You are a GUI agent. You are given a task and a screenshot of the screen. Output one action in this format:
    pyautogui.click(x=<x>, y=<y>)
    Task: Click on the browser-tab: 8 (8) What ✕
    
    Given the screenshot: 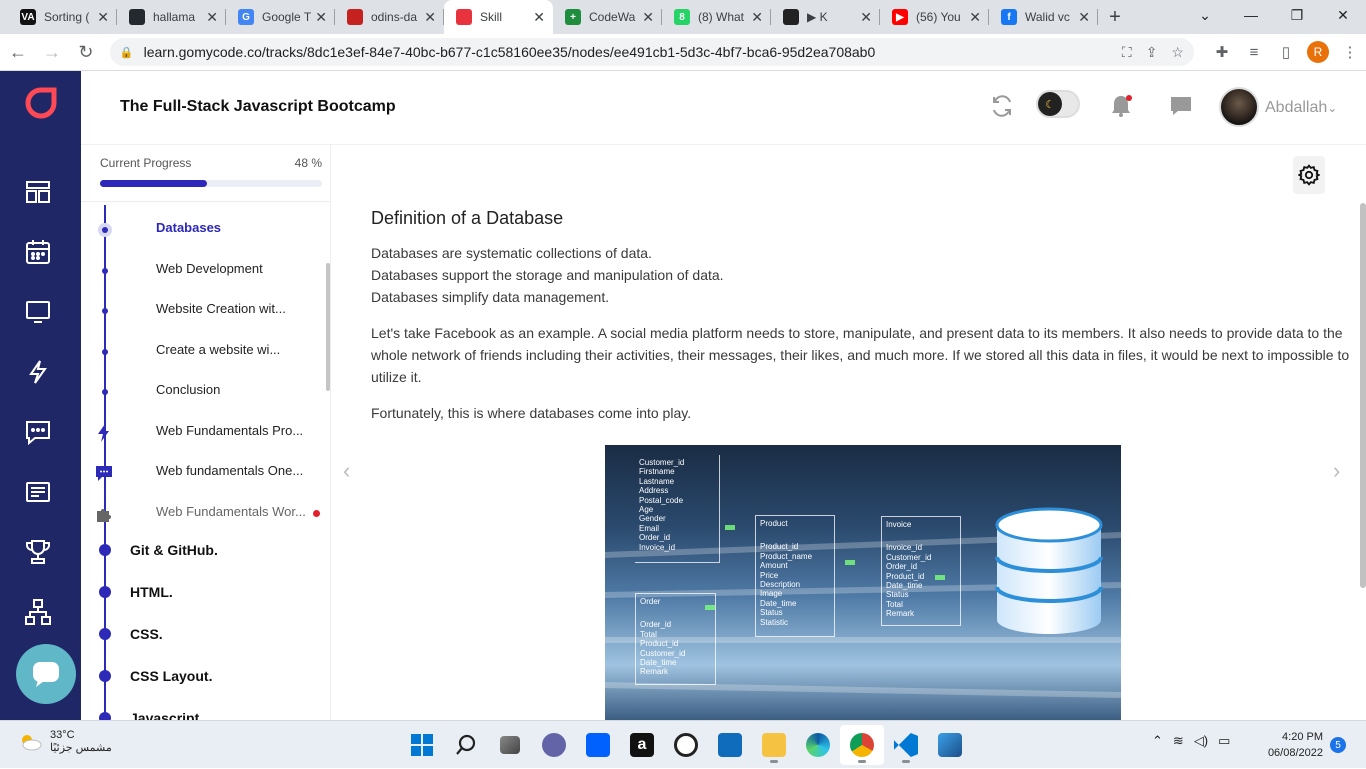 What is the action you would take?
    pyautogui.click(x=716, y=17)
    